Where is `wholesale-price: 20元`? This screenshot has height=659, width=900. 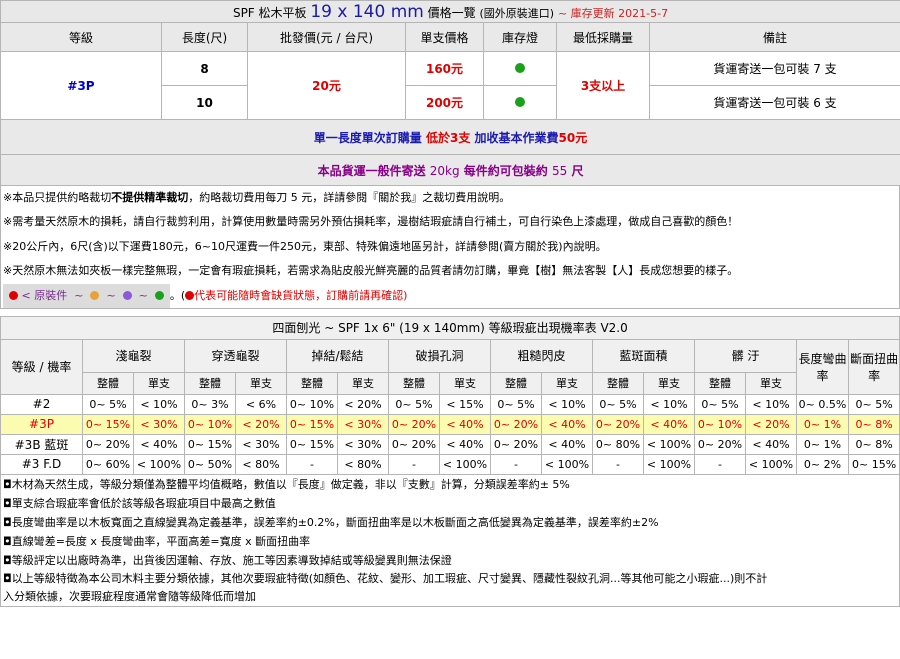 wholesale-price: 20元 is located at coordinates (326, 85).